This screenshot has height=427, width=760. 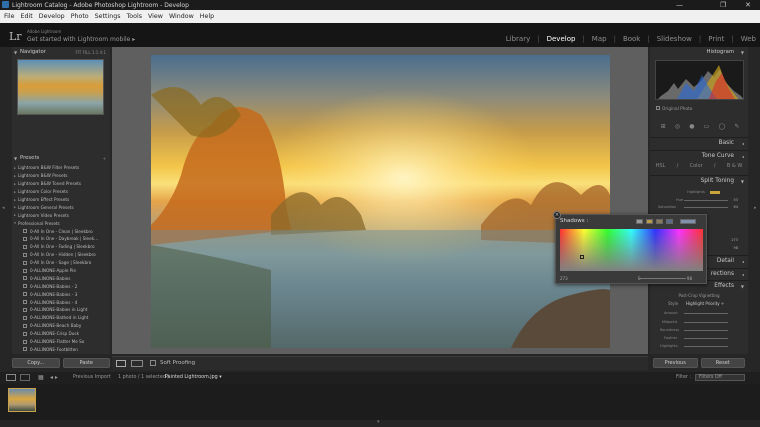 What do you see at coordinates (61, 342) in the screenshot?
I see `preset-item: 0-ALLINONE-Flatter Me So` at bounding box center [61, 342].